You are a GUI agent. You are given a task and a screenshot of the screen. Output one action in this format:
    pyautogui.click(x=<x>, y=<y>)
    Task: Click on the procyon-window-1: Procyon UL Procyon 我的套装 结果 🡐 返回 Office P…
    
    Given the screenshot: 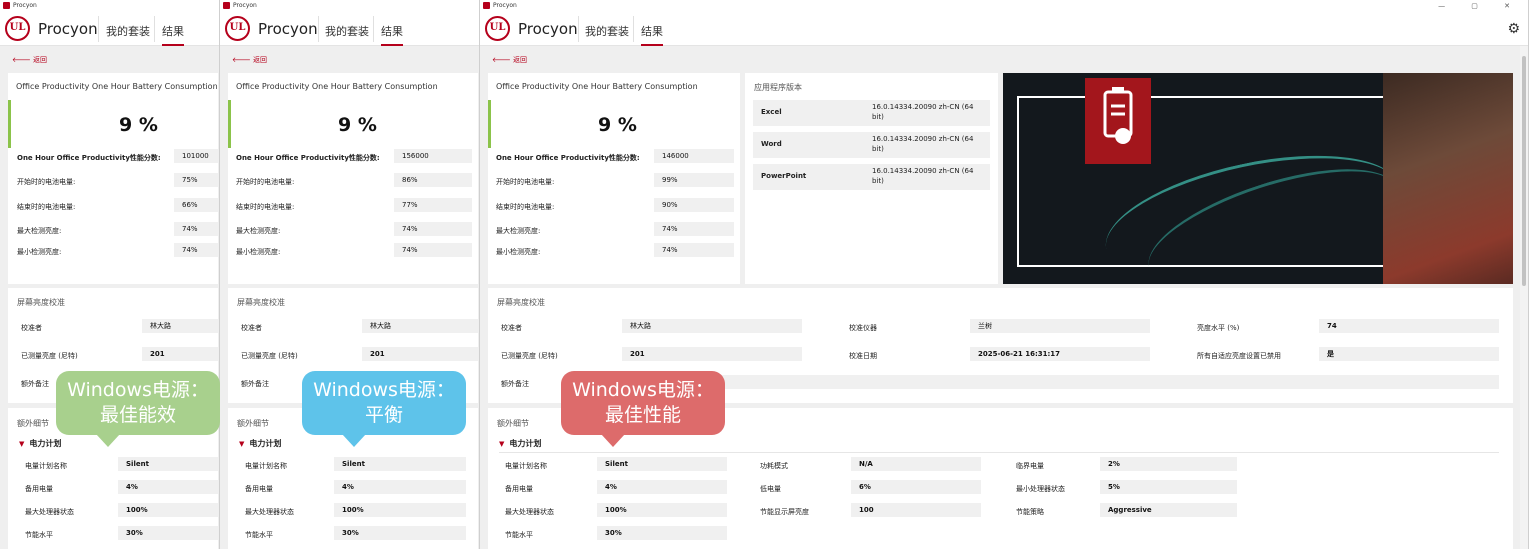 What is the action you would take?
    pyautogui.click(x=110, y=274)
    